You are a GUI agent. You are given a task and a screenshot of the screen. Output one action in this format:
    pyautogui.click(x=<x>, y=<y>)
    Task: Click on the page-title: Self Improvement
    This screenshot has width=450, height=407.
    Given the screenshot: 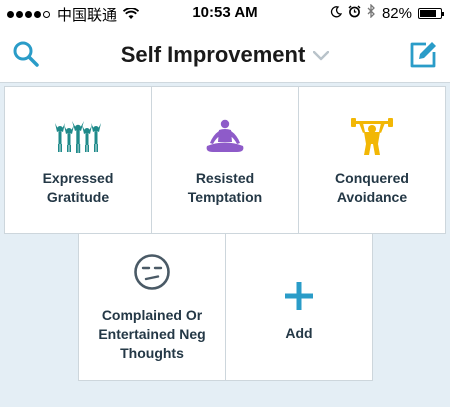 What is the action you would take?
    pyautogui.click(x=213, y=55)
    